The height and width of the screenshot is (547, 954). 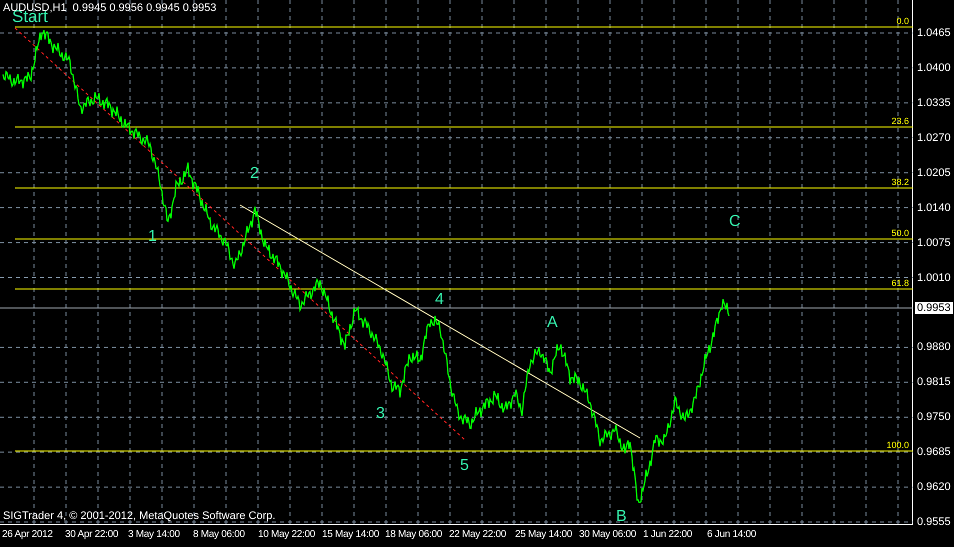 What do you see at coordinates (934, 452) in the screenshot?
I see `price-tick-label: 0.9685` at bounding box center [934, 452].